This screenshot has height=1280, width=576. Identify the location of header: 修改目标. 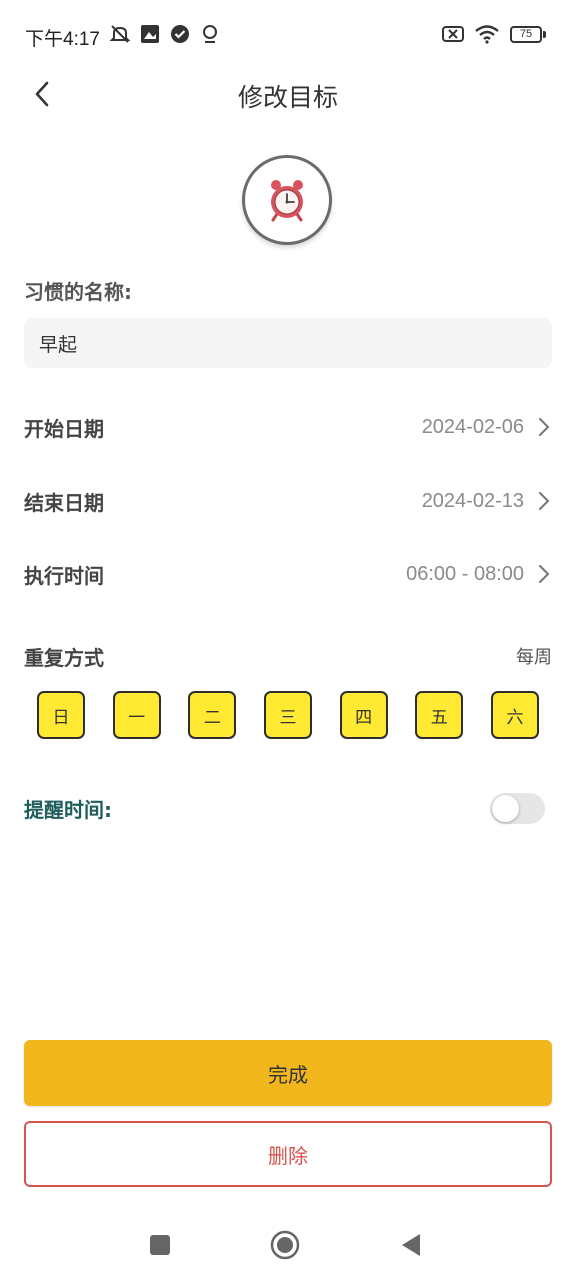
(288, 94).